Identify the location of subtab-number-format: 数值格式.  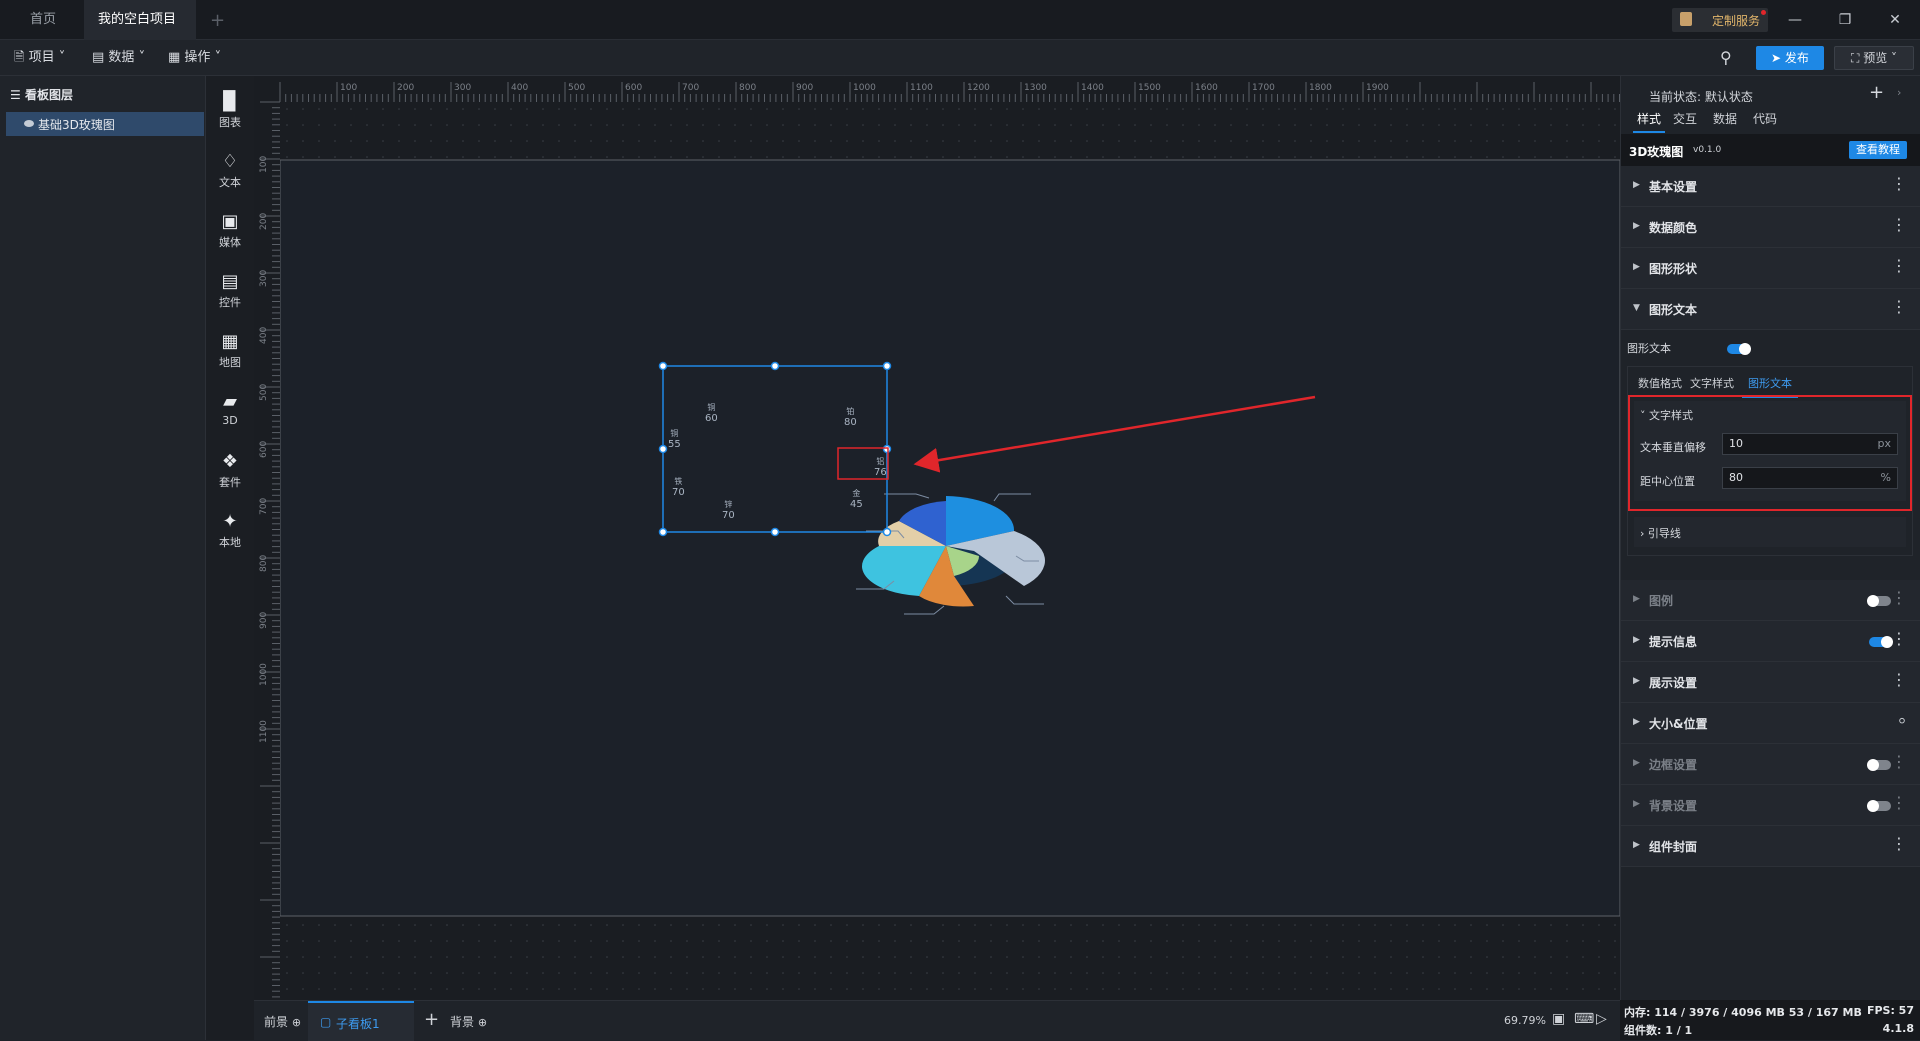
(1660, 383).